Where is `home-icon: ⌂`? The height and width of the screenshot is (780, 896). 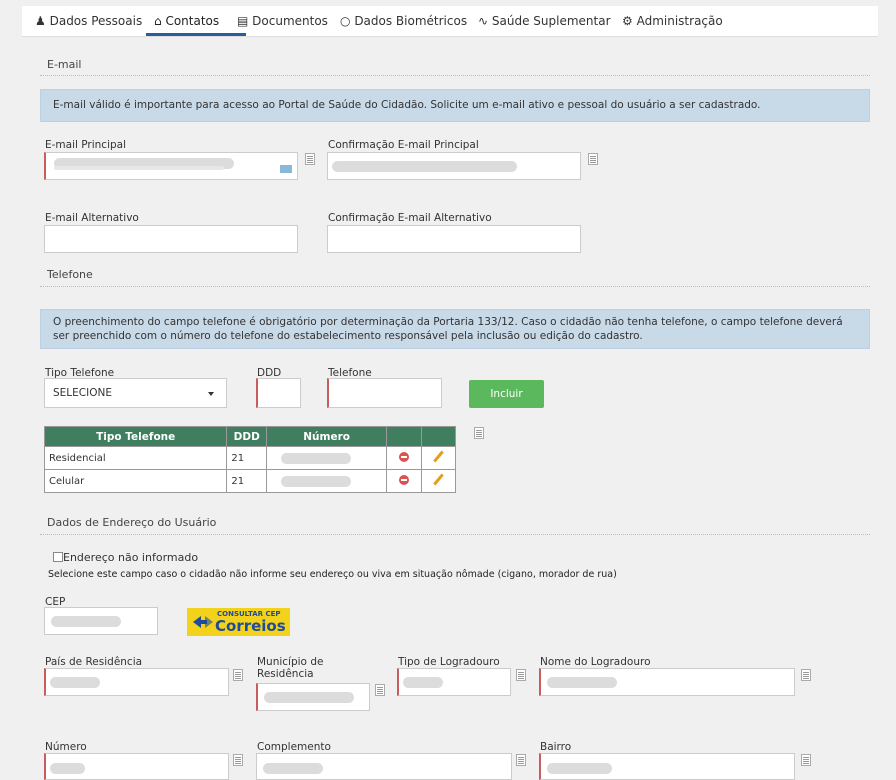 home-icon: ⌂ is located at coordinates (158, 21).